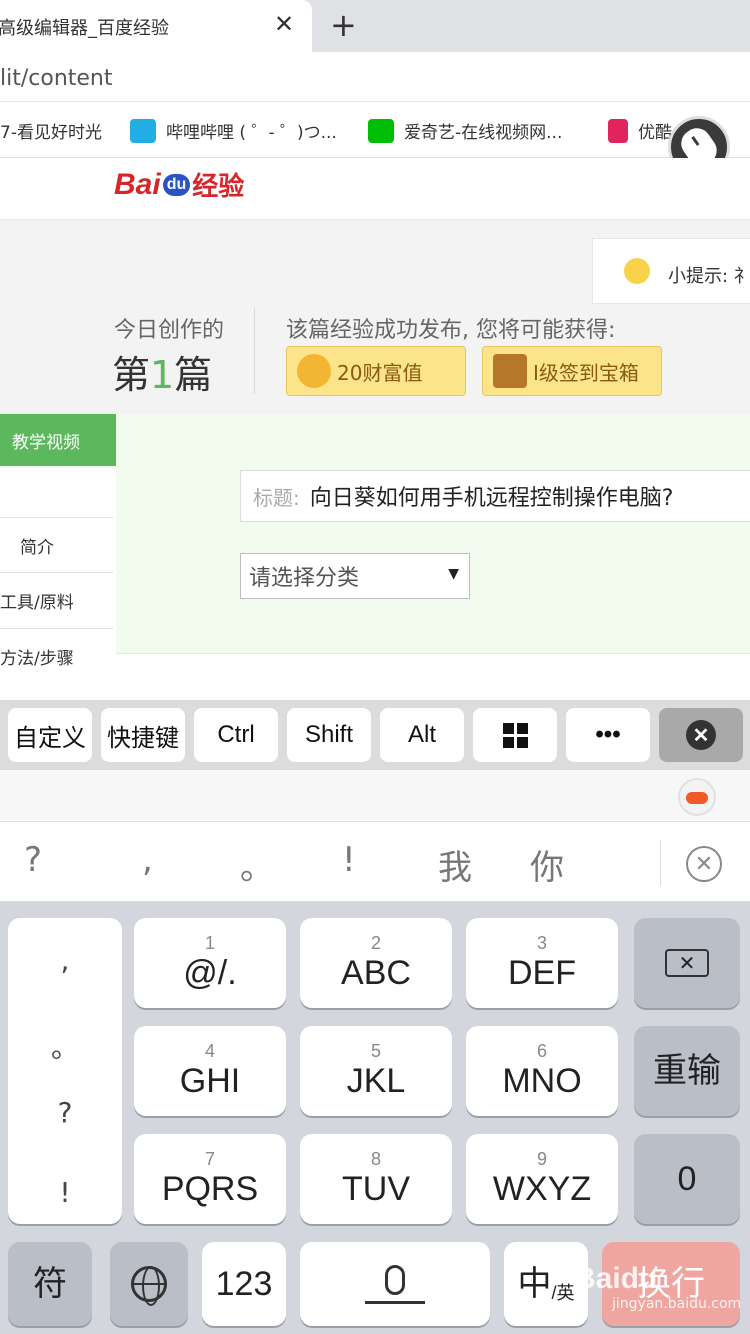  I want to click on globe-icon, so click(149, 1286).